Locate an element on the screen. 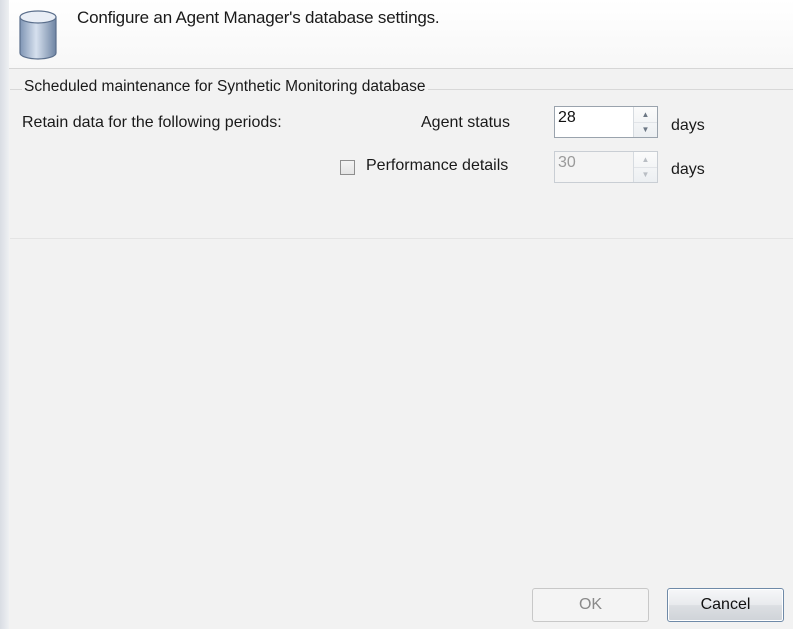 This screenshot has height=629, width=793. performance-details-value: 30 is located at coordinates (567, 163).